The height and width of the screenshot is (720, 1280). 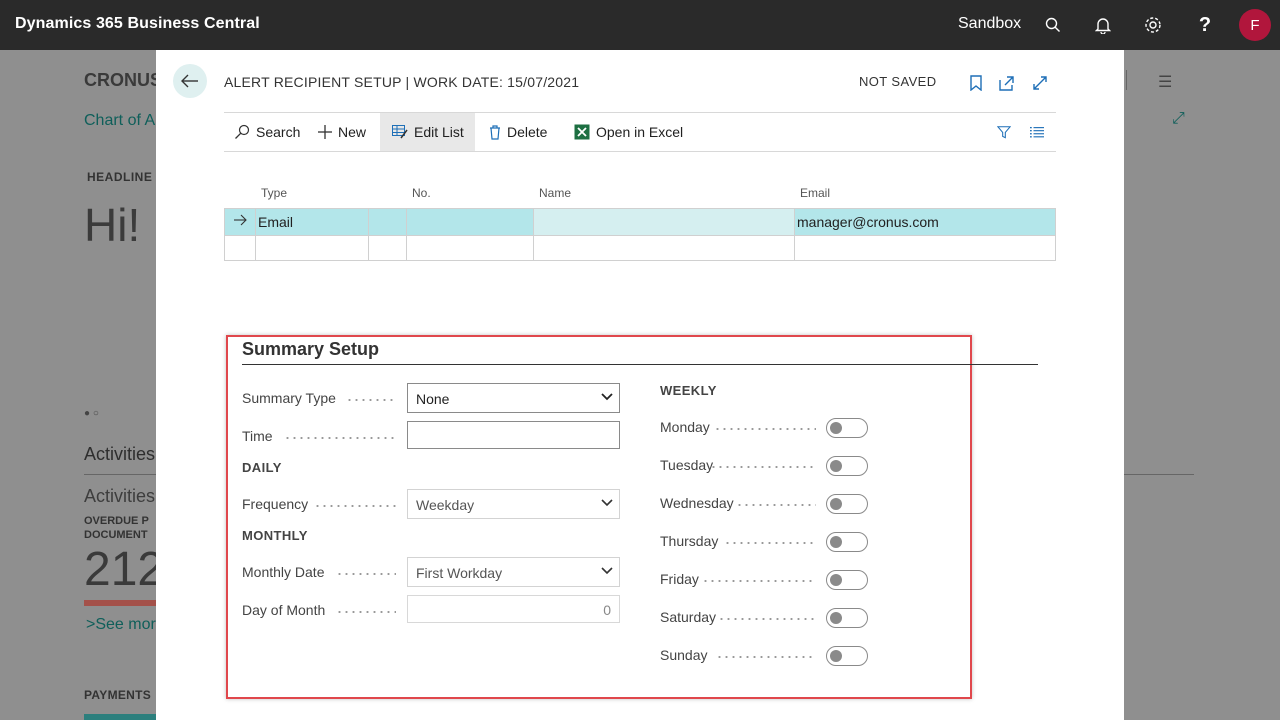 I want to click on summary-type-label: Summary Type, so click(x=289, y=398).